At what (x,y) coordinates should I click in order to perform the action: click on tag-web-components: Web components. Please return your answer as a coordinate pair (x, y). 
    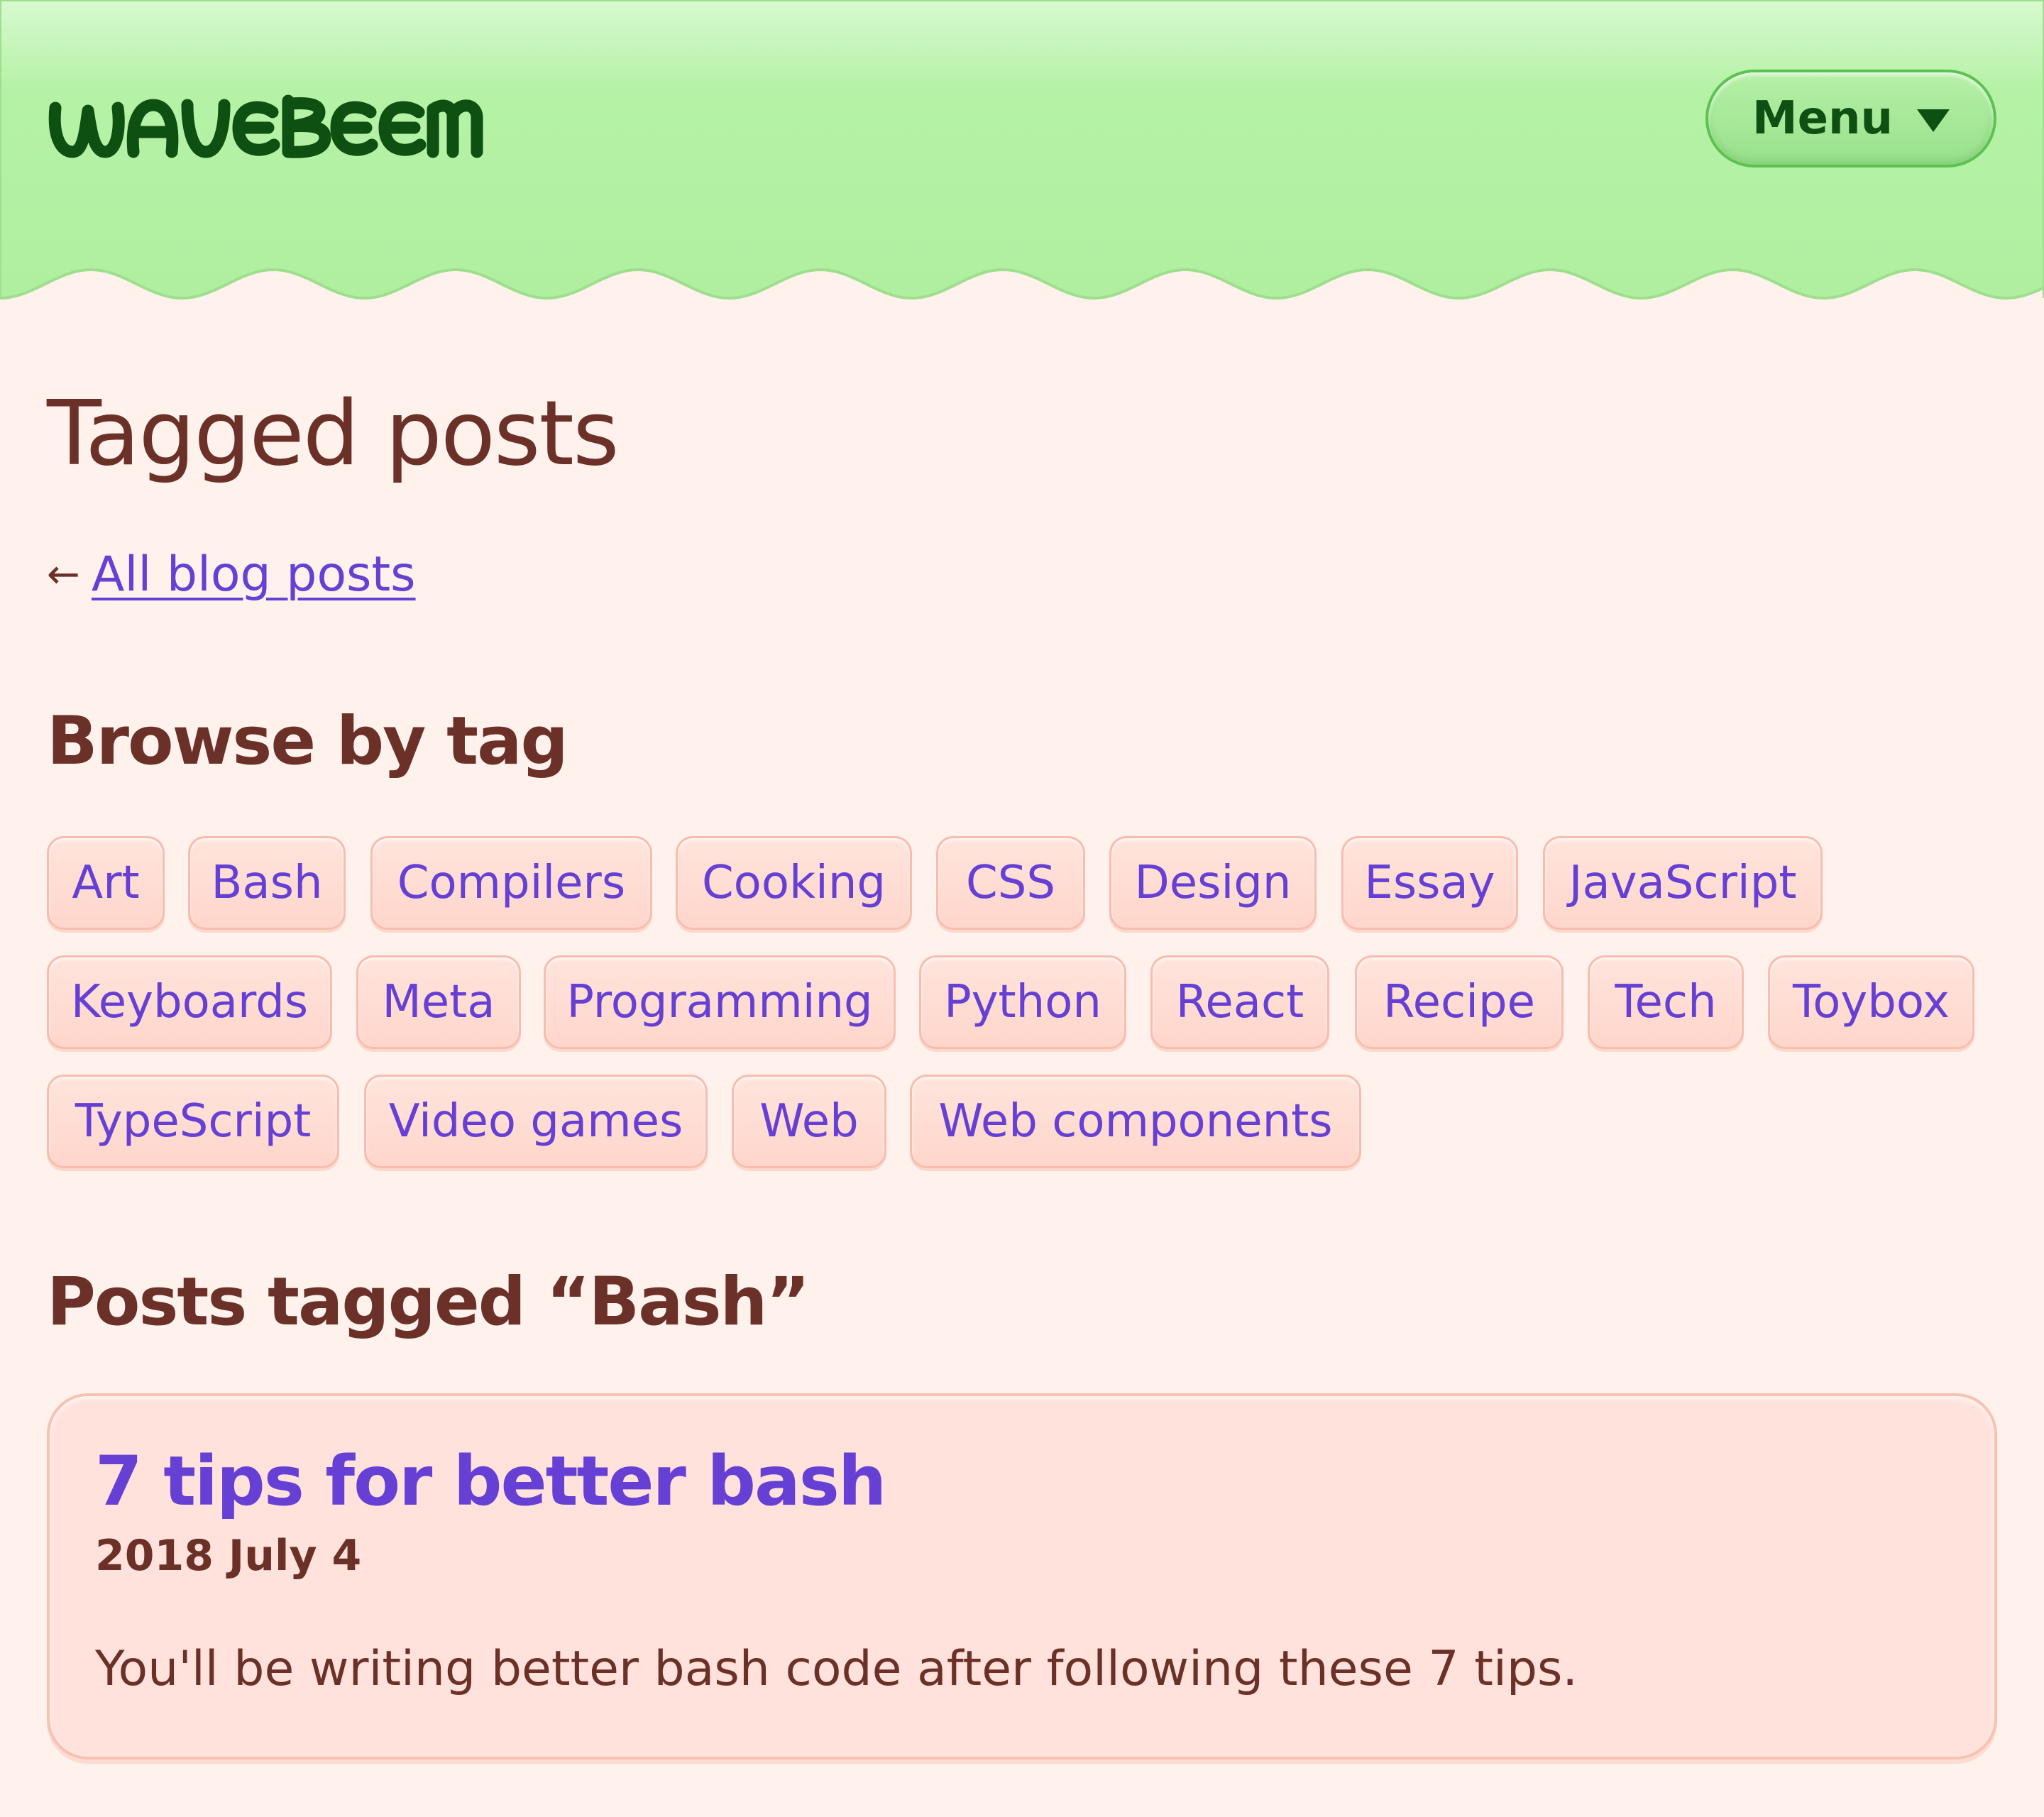
    Looking at the image, I should click on (1135, 1121).